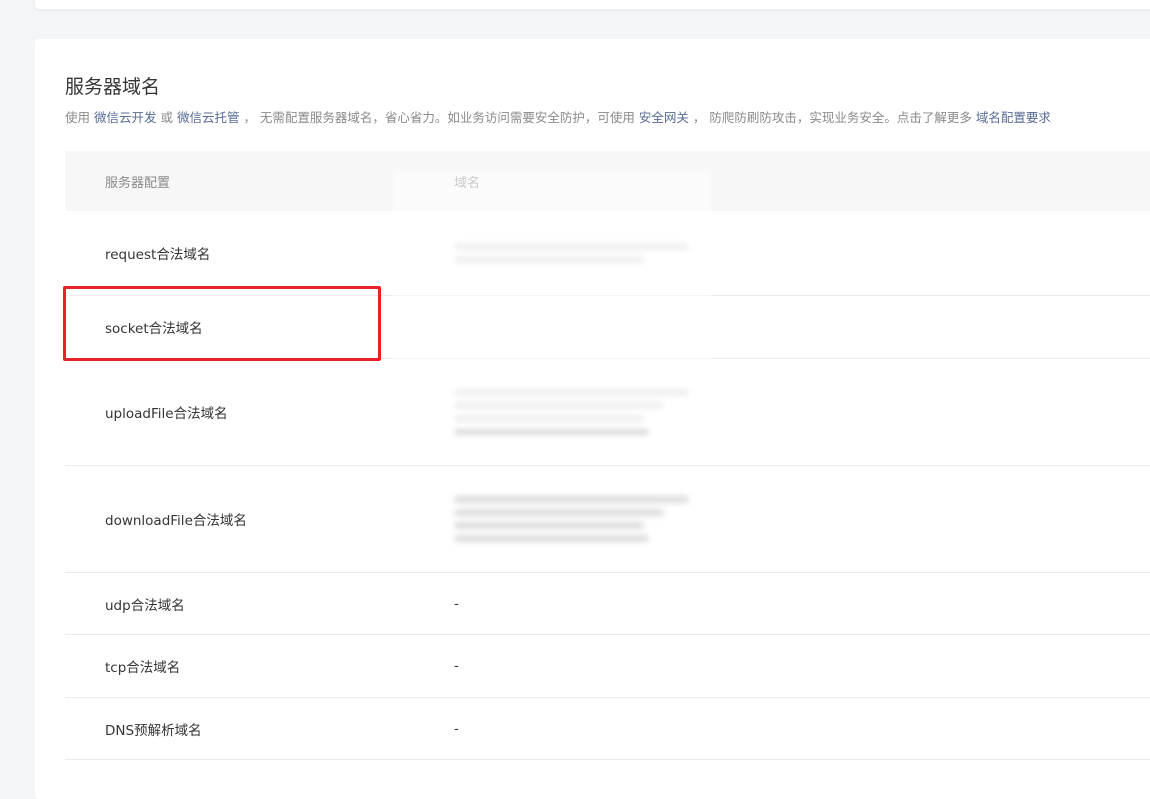 This screenshot has height=799, width=1150. I want to click on top-card, so click(592, 4).